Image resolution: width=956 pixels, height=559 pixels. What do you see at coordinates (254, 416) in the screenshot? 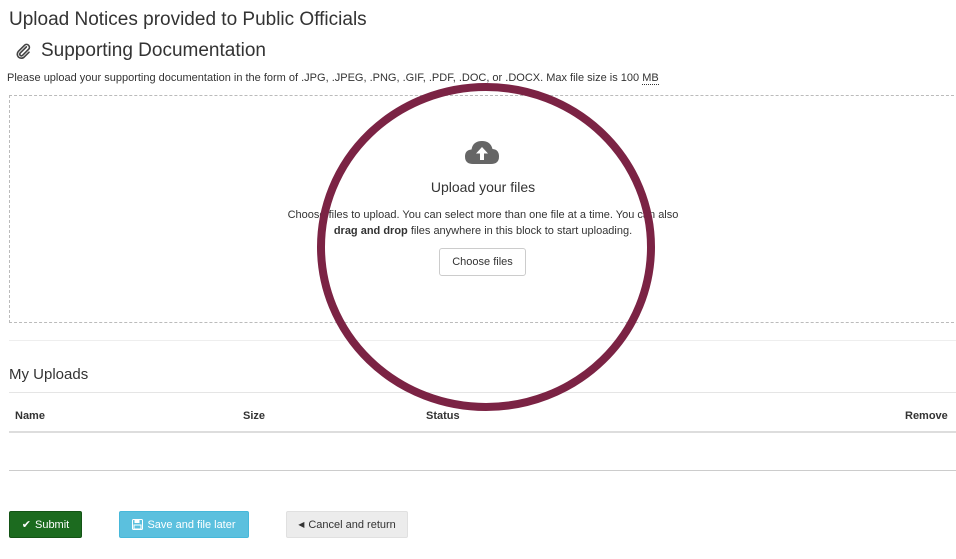
I see `column-header-size: Size` at bounding box center [254, 416].